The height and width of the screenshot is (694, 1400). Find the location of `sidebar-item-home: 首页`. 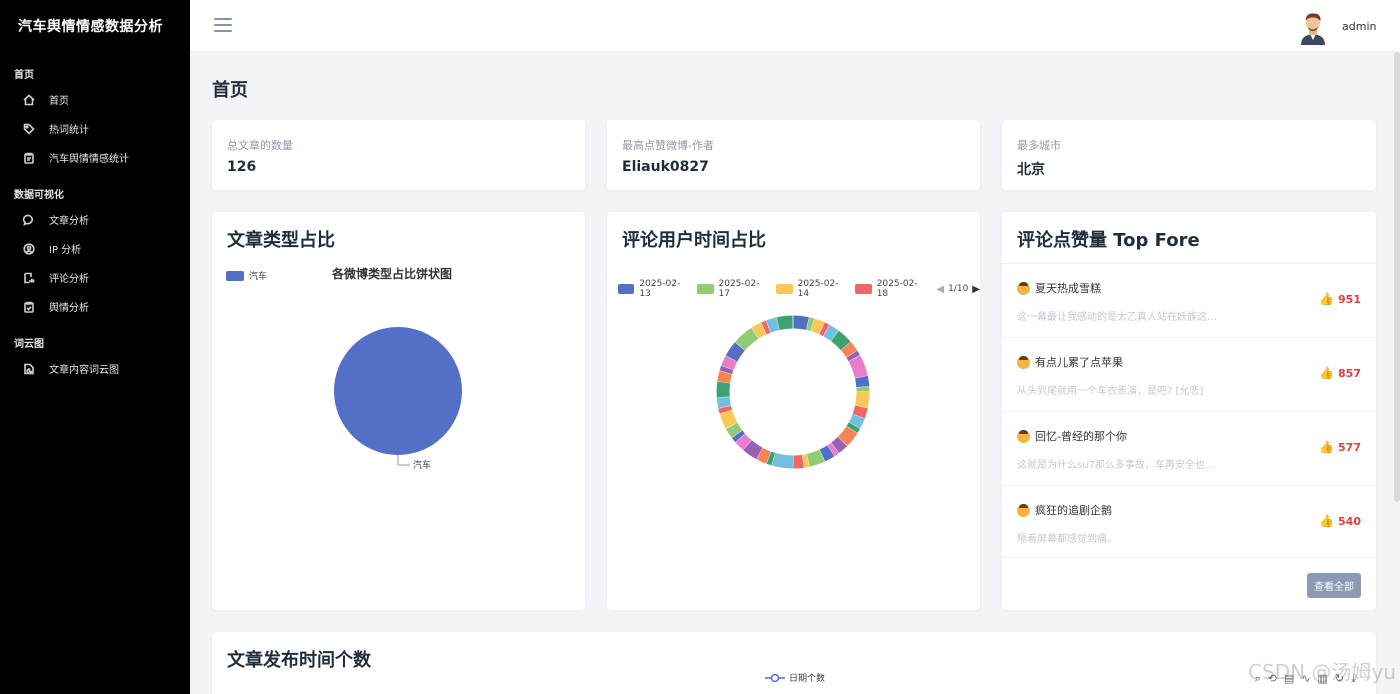

sidebar-item-home: 首页 is located at coordinates (95, 99).